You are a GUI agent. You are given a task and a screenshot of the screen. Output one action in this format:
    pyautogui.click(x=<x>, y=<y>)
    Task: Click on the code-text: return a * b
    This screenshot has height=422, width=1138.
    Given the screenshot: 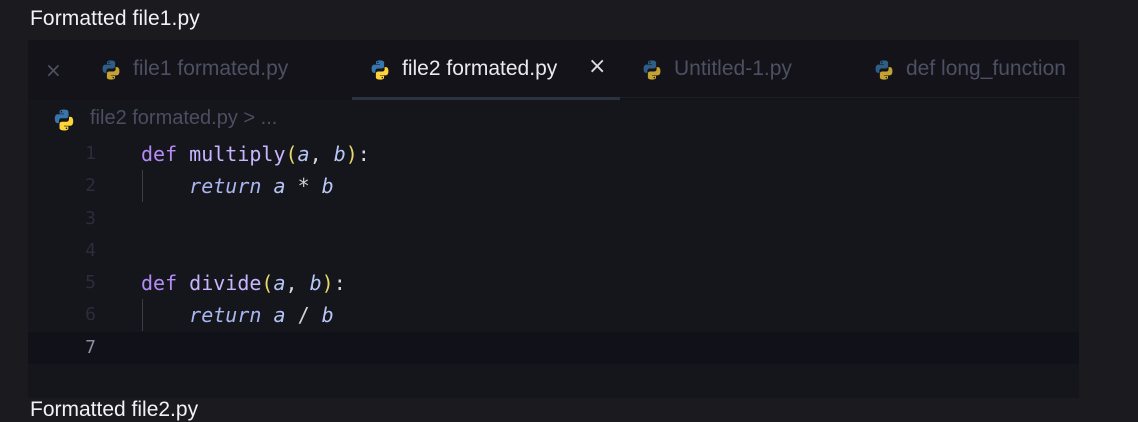 What is the action you would take?
    pyautogui.click(x=237, y=186)
    